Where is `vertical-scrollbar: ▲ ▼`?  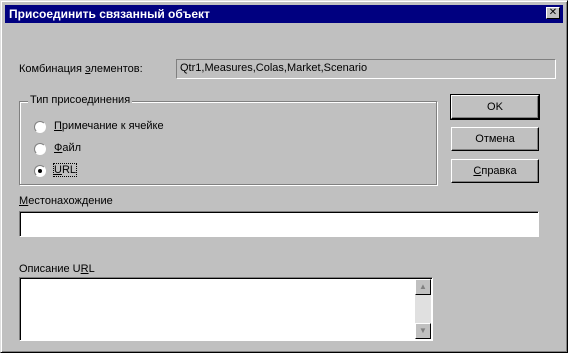
vertical-scrollbar: ▲ ▼ is located at coordinates (423, 309).